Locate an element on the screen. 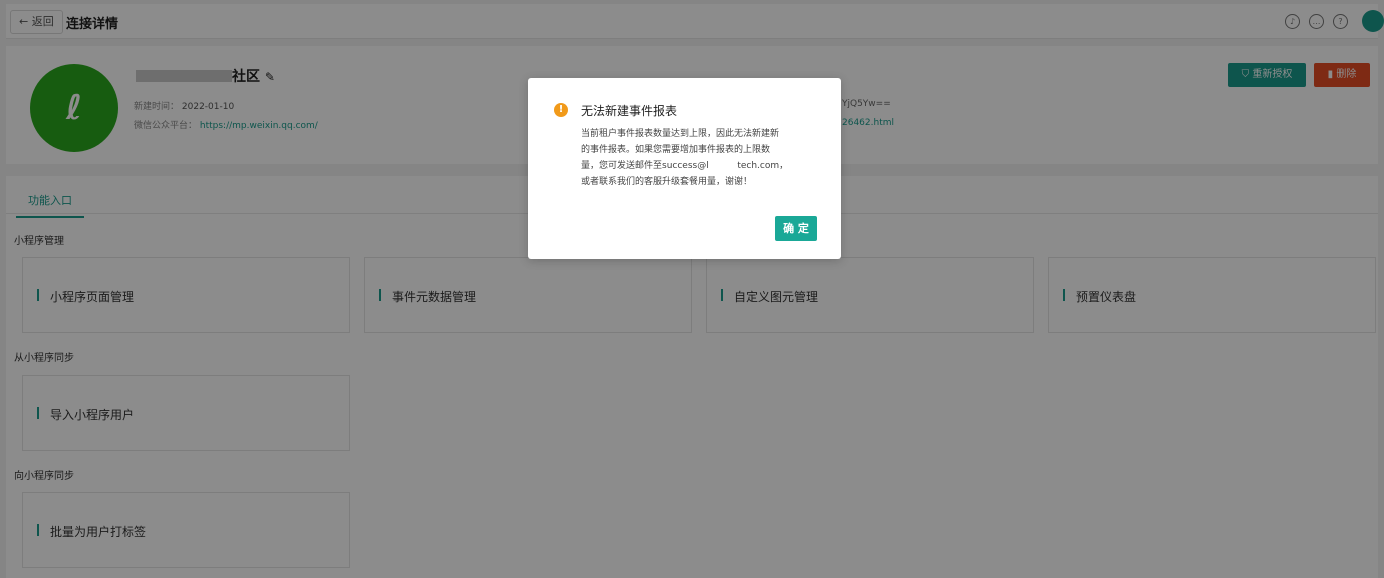 The height and width of the screenshot is (578, 1384). warning-icon: ! is located at coordinates (561, 110).